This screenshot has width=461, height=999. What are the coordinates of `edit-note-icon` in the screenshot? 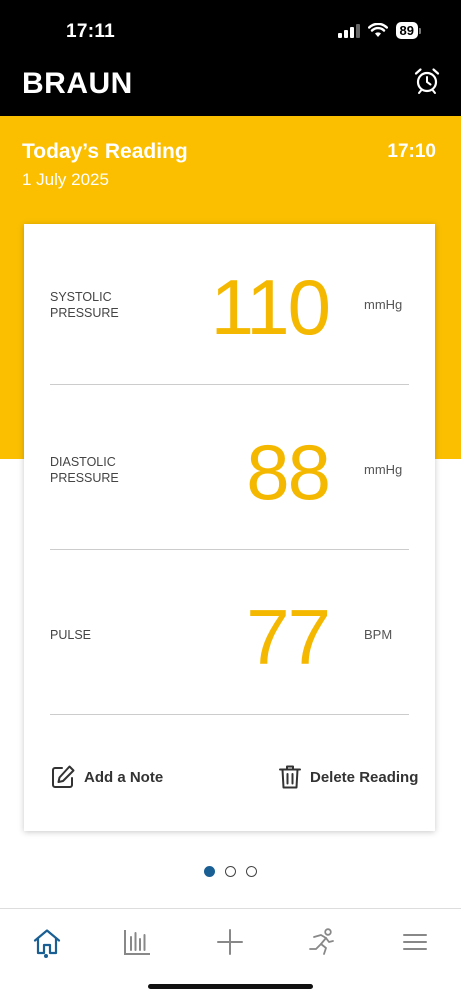 It's located at (63, 776).